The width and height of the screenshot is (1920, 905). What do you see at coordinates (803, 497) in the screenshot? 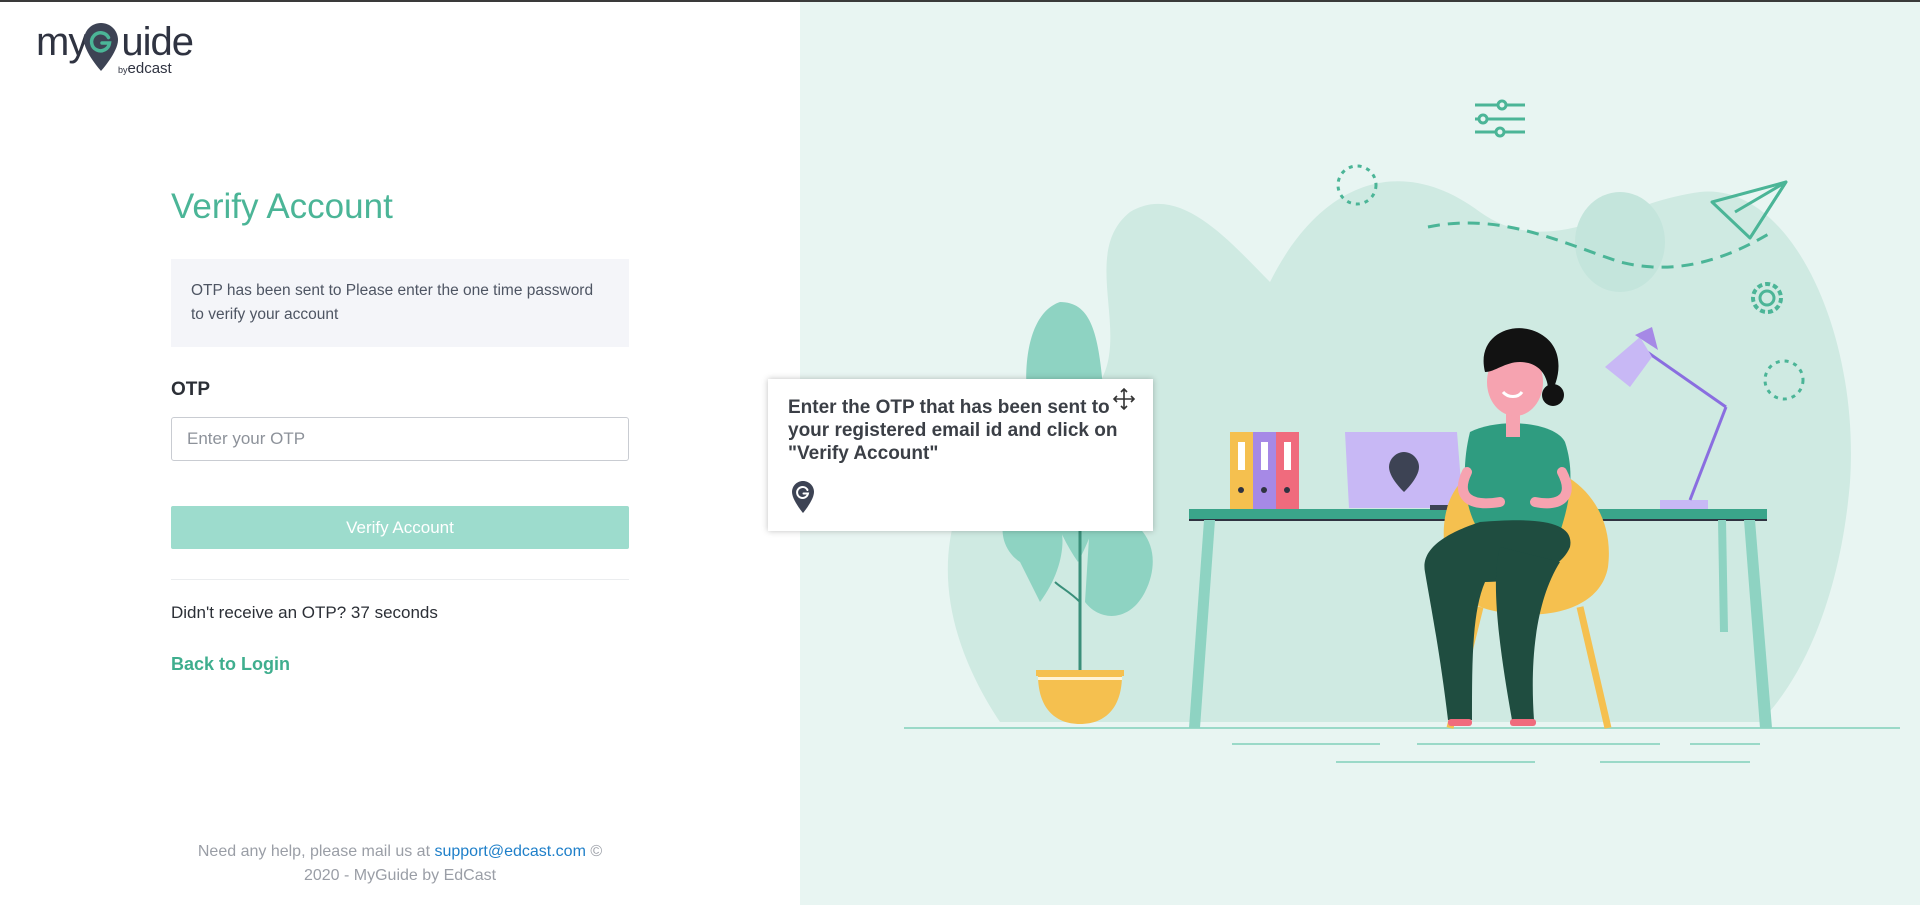
I see `myguide-pin-icon` at bounding box center [803, 497].